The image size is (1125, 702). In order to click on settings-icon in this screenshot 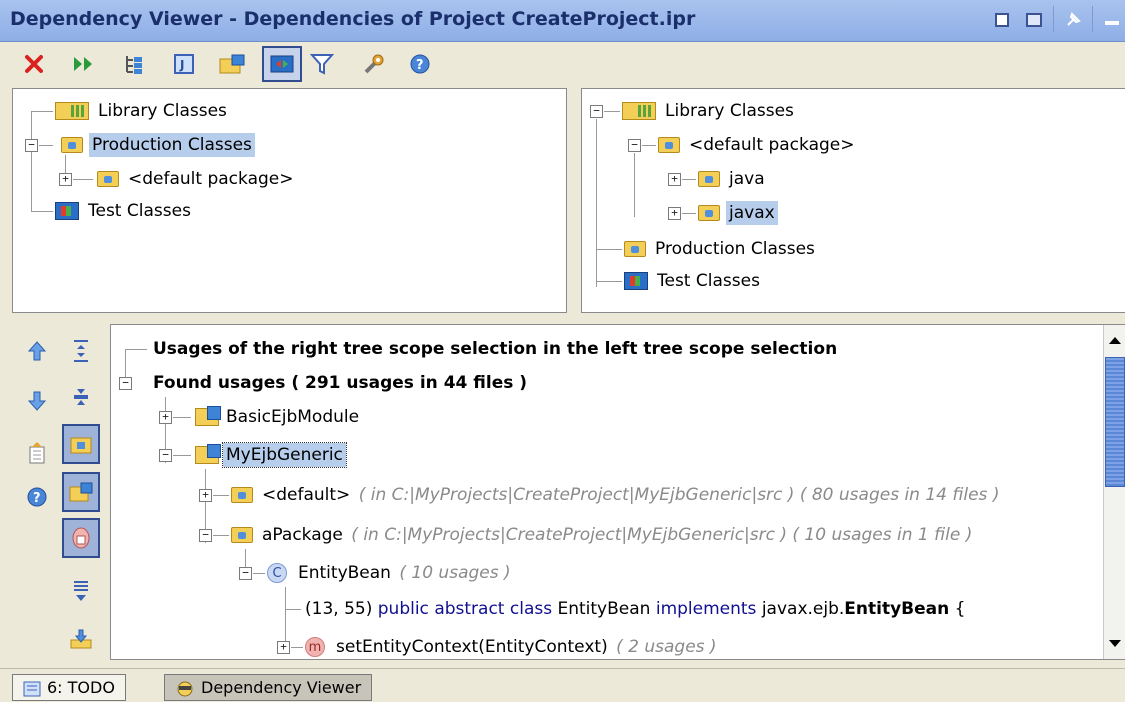, I will do `click(374, 64)`.